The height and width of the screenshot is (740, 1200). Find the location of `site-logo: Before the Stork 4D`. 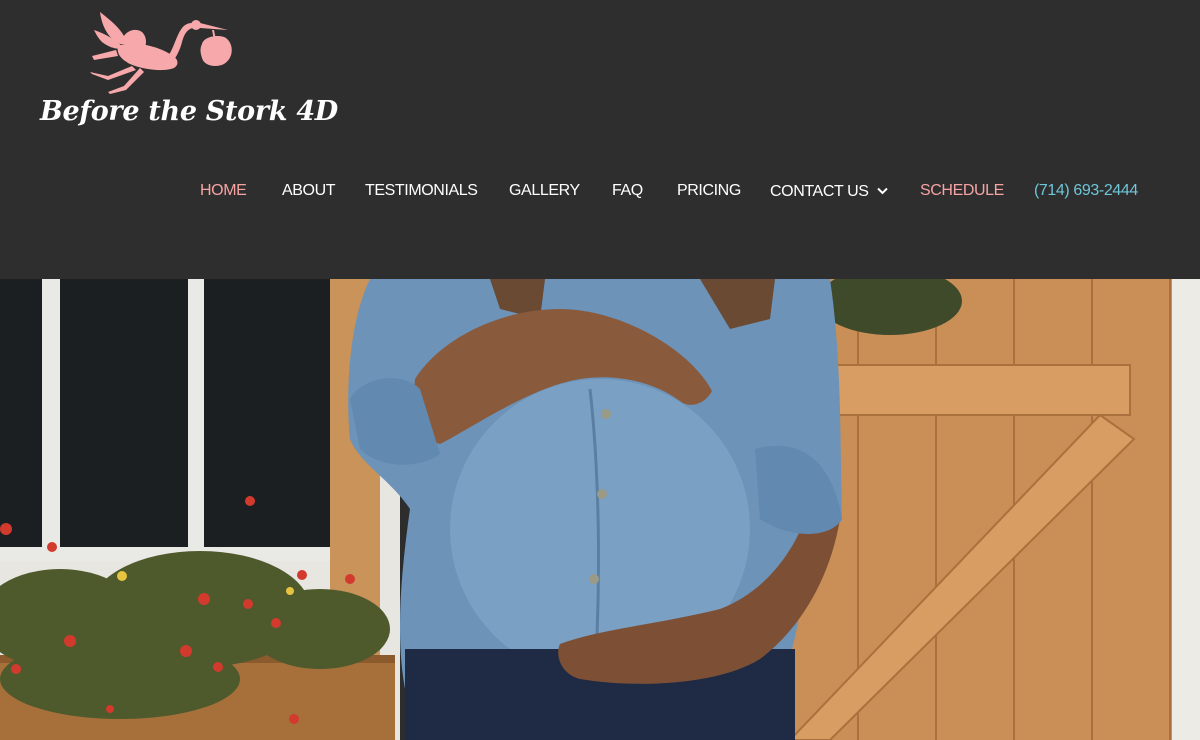

site-logo: Before the Stork 4D is located at coordinates (188, 75).